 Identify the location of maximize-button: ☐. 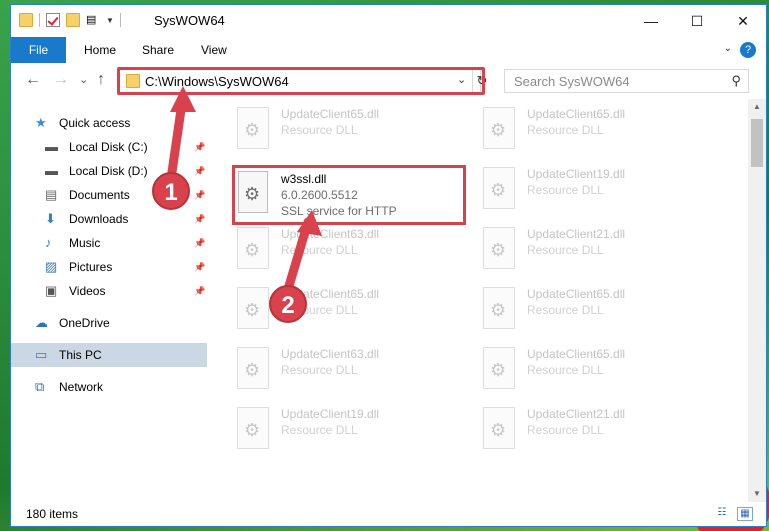
(697, 21).